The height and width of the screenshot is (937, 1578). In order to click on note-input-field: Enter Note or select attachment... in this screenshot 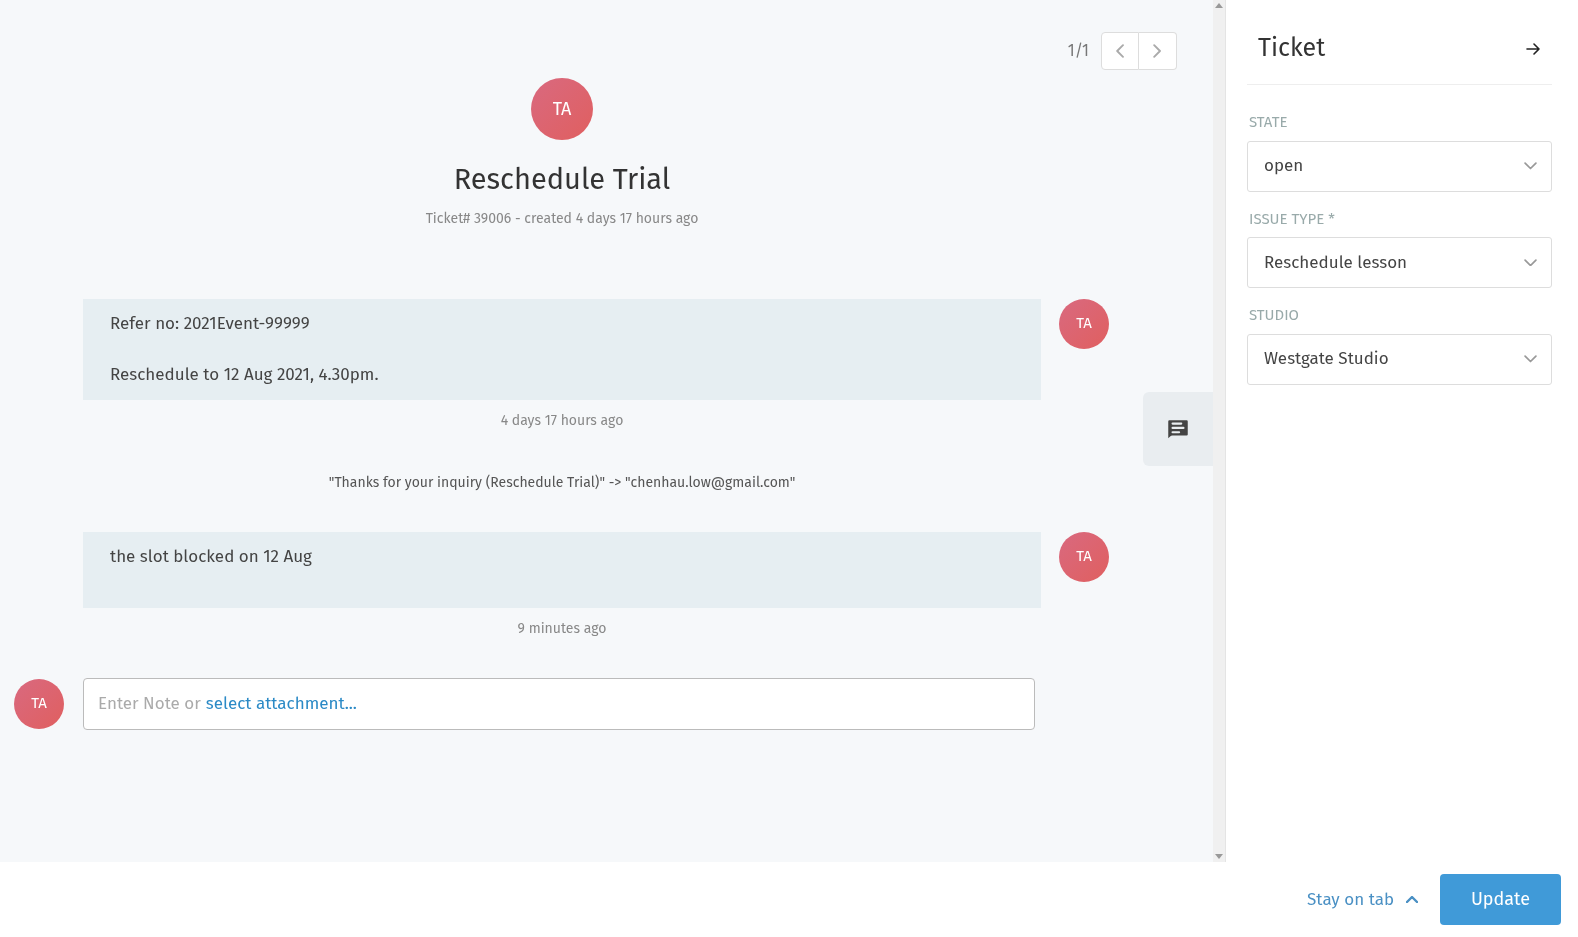, I will do `click(559, 703)`.